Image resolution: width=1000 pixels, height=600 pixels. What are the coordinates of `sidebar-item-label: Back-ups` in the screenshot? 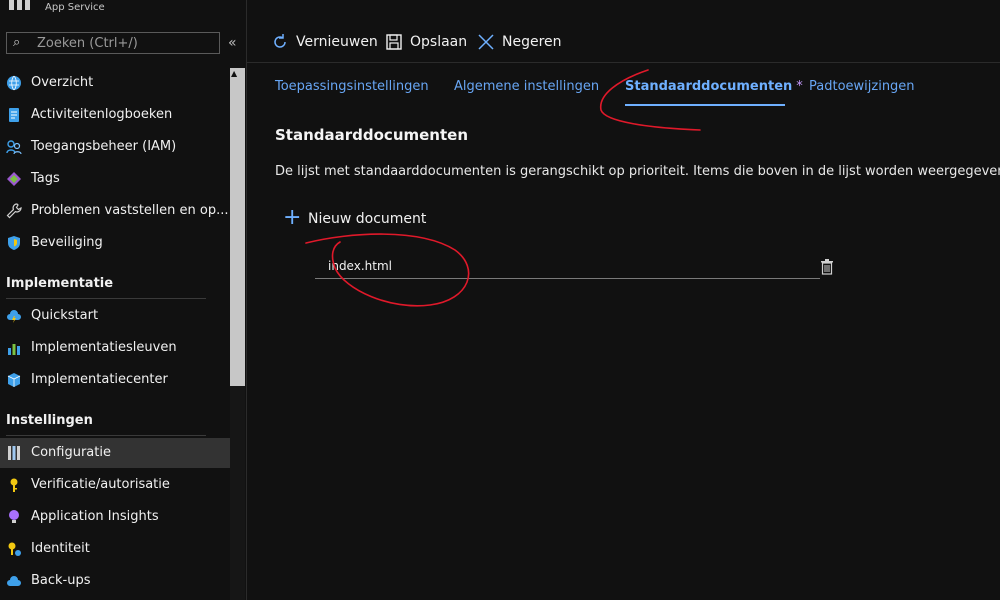 It's located at (61, 580).